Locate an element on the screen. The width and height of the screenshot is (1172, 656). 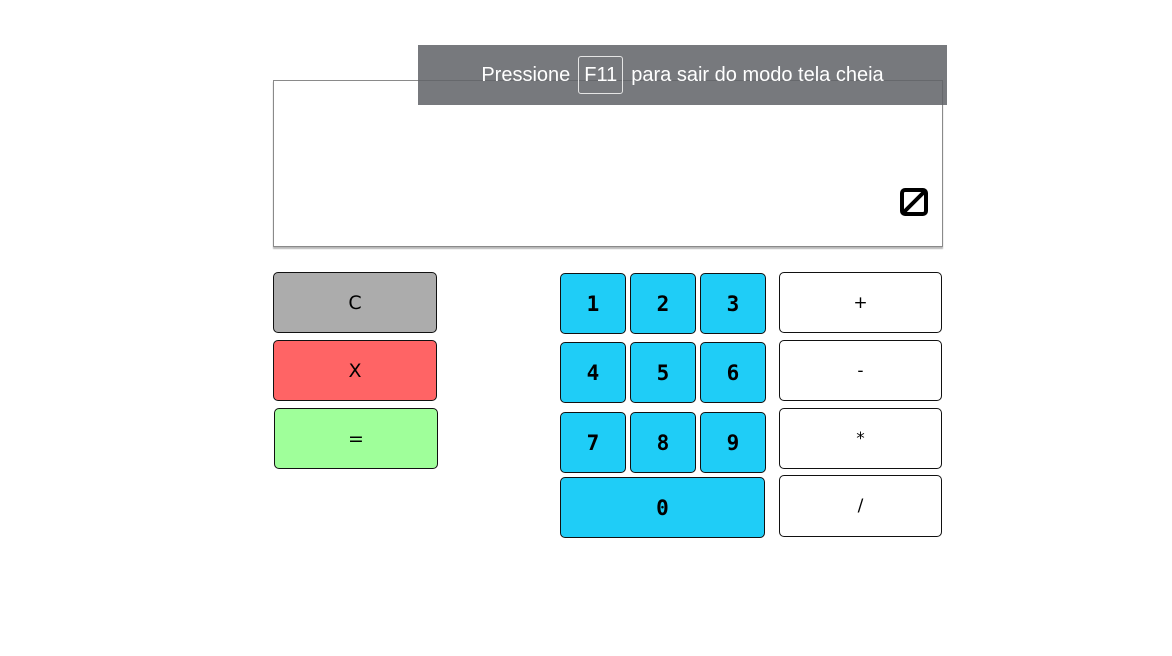
fullscreen-key: F11 is located at coordinates (601, 75).